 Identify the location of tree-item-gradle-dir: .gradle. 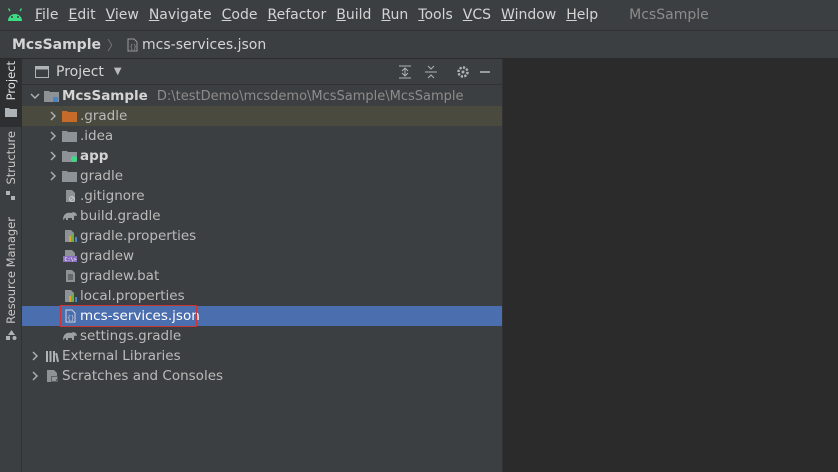
(262, 116).